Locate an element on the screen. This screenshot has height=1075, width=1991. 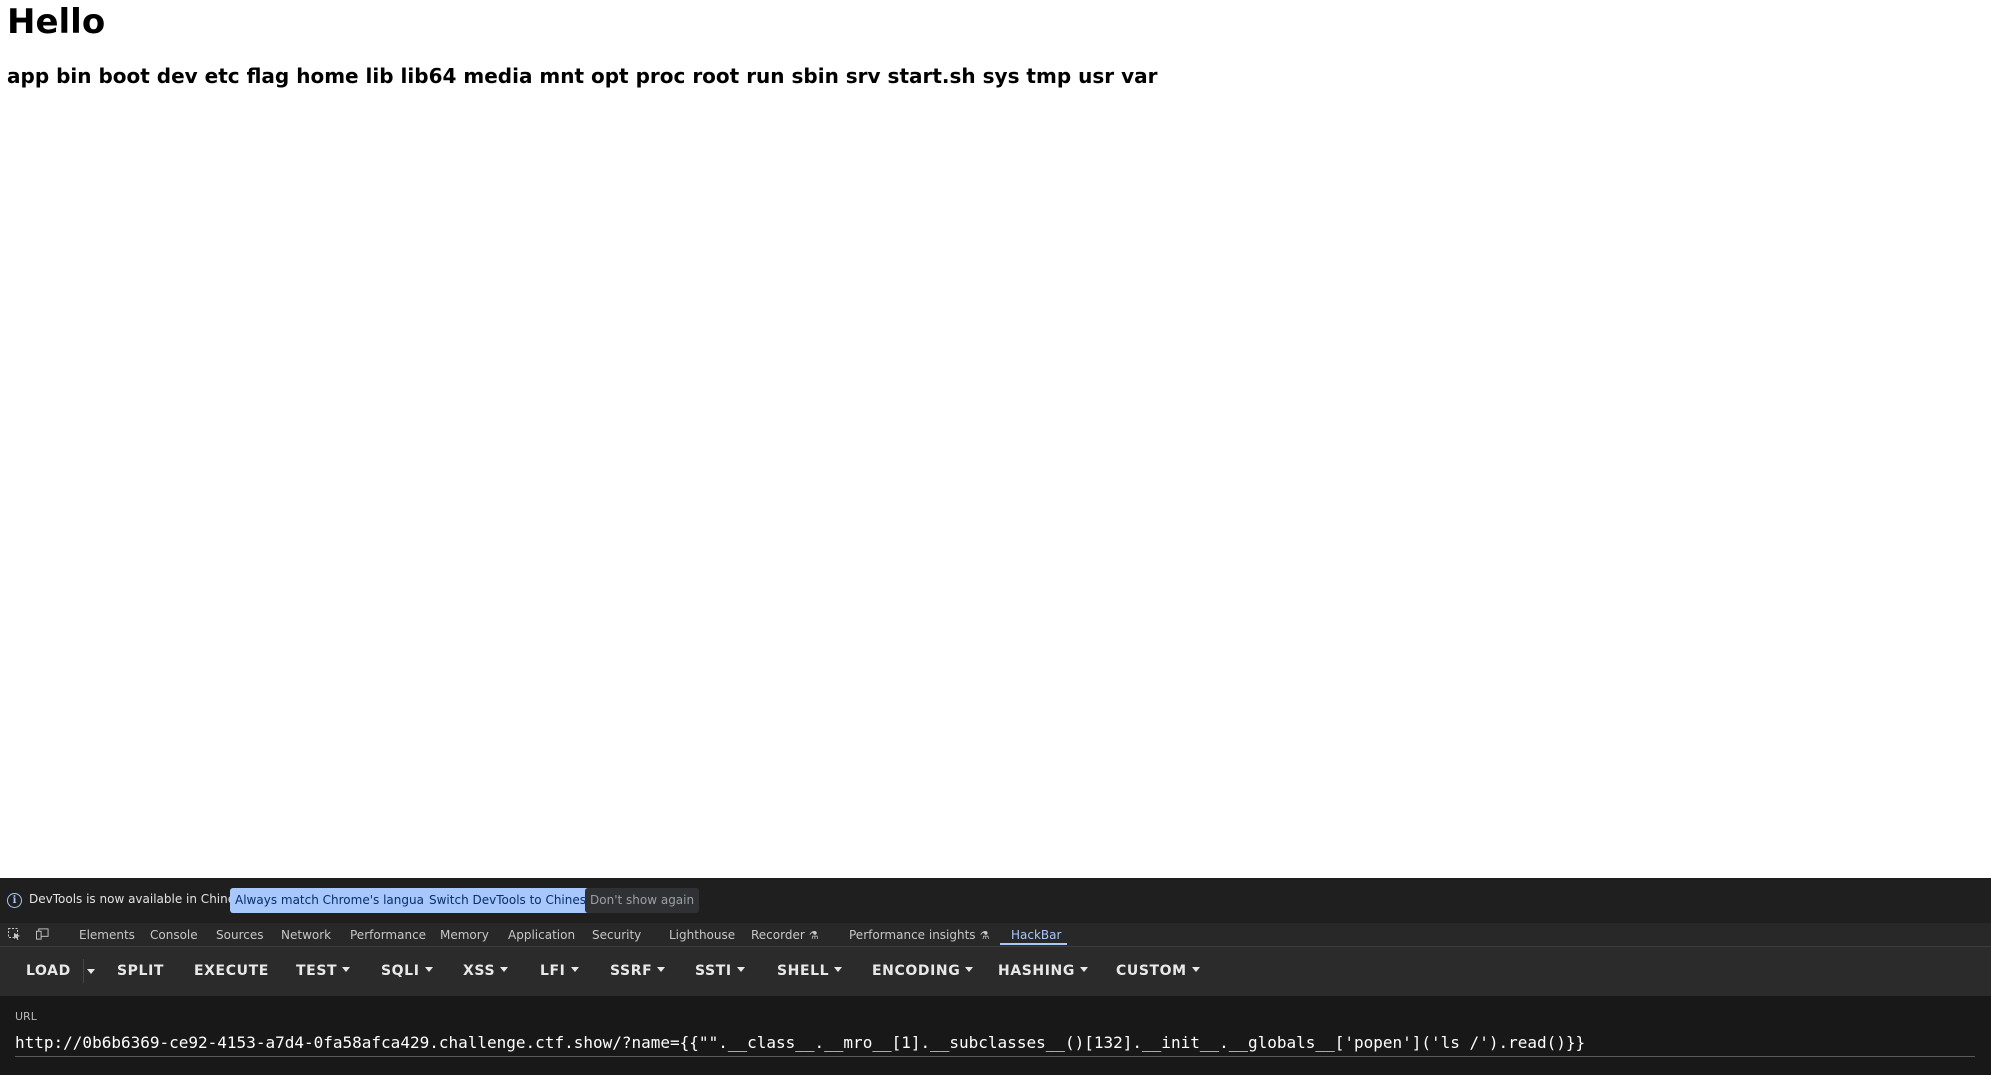
url-input is located at coordinates (995, 1042).